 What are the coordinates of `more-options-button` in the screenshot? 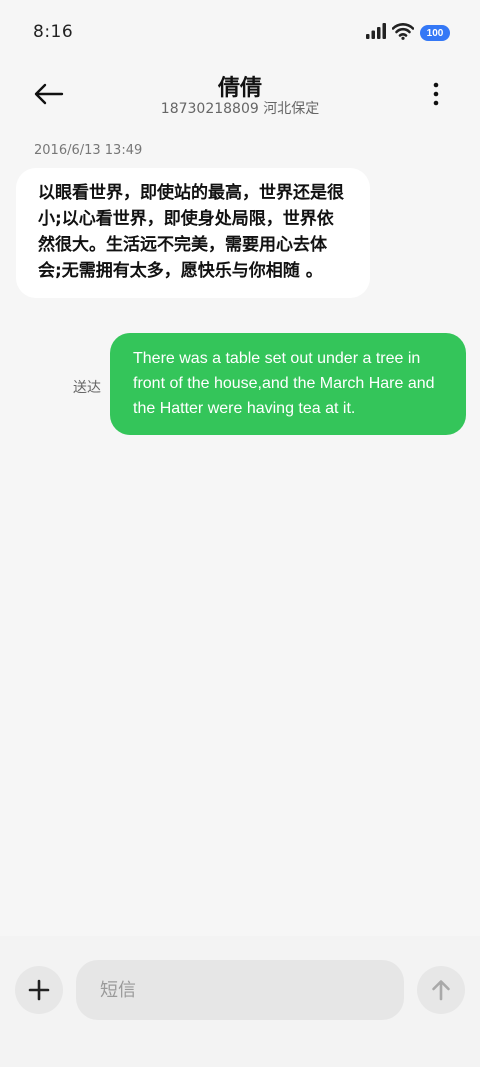 It's located at (436, 94).